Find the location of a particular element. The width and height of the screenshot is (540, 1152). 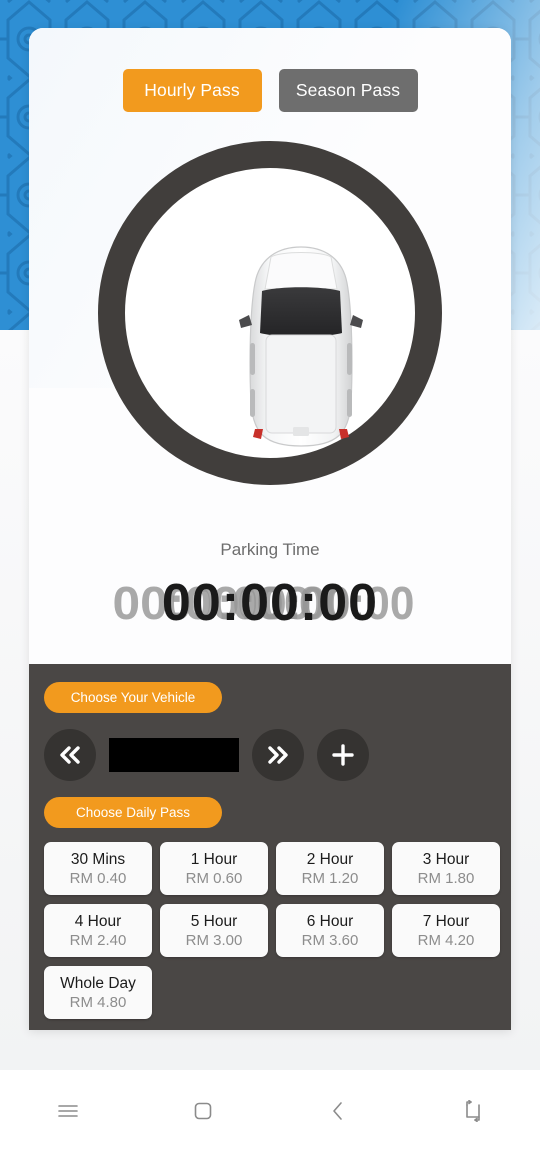

pass-price-label: RM 1.80 is located at coordinates (446, 878).